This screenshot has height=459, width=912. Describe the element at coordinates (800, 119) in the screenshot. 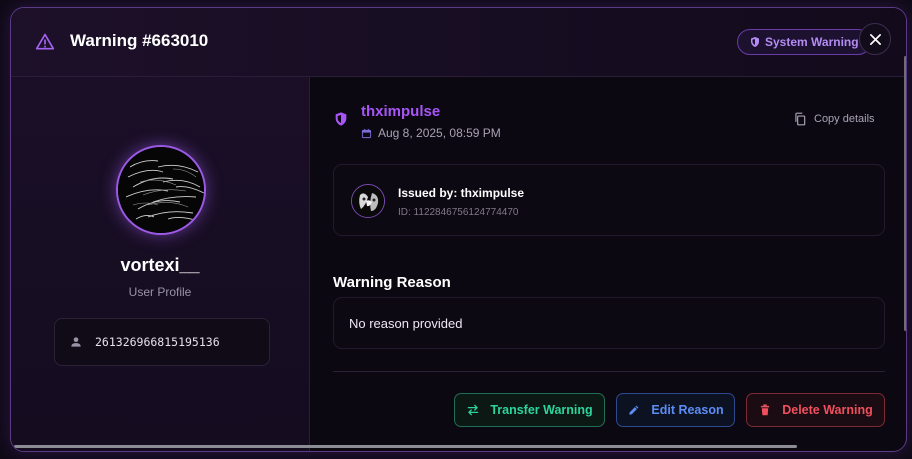

I see `copy-icon` at that location.